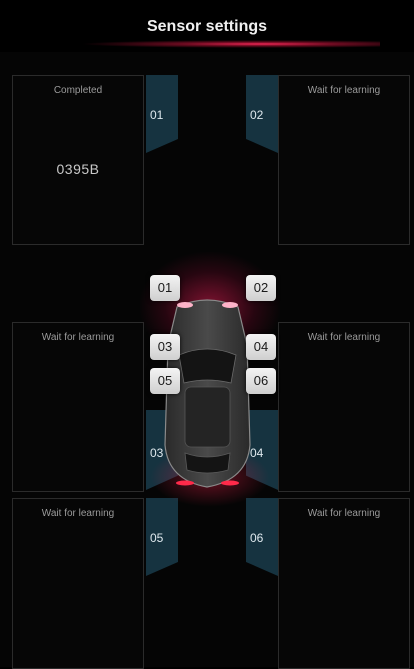 The width and height of the screenshot is (414, 669). I want to click on sensor-panel-02: Wait for learning, so click(344, 160).